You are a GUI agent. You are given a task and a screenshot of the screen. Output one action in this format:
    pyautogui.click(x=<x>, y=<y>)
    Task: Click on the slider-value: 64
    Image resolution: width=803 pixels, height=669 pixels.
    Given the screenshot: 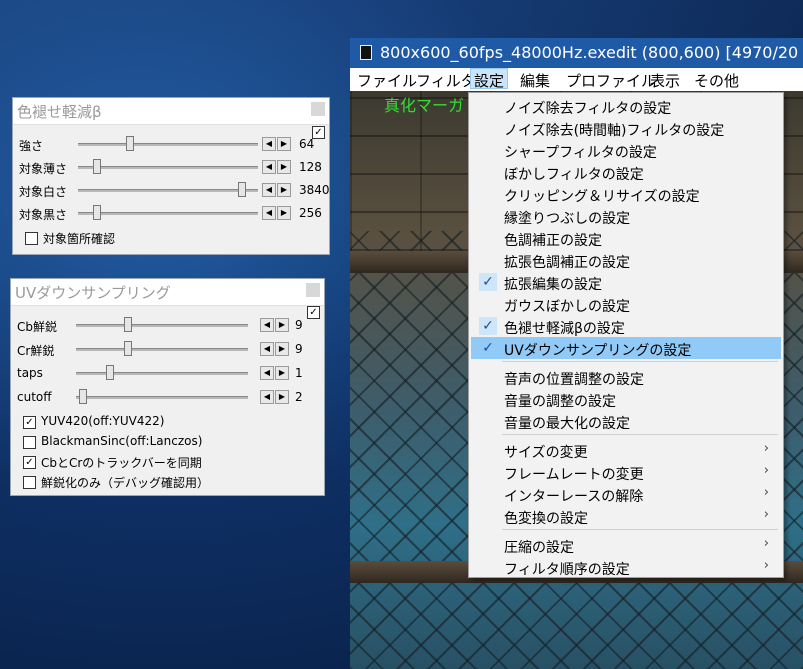 What is the action you would take?
    pyautogui.click(x=306, y=144)
    